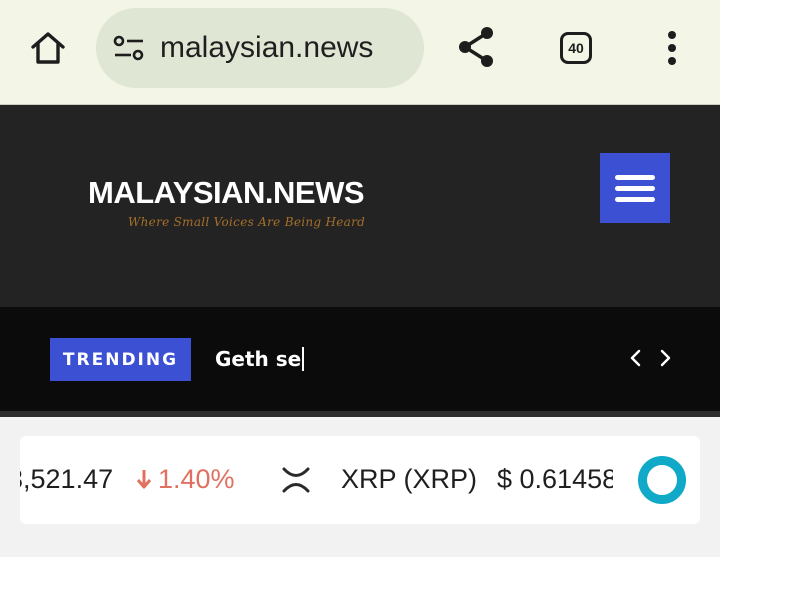 The image size is (800, 600). What do you see at coordinates (555, 479) in the screenshot?
I see `coin-price: $ 0.61458` at bounding box center [555, 479].